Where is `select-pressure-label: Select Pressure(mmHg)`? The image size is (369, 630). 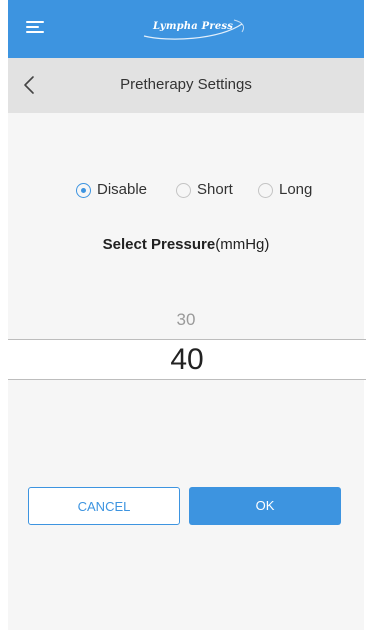
select-pressure-label: Select Pressure(mmHg) is located at coordinates (186, 244).